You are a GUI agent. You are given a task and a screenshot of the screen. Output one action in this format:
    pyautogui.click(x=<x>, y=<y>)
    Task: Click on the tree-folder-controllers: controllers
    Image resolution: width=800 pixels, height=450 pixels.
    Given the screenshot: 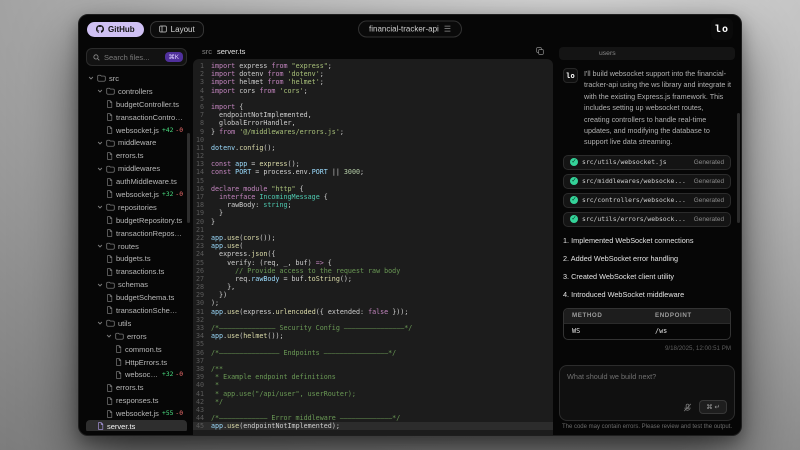 What is the action you would take?
    pyautogui.click(x=136, y=91)
    